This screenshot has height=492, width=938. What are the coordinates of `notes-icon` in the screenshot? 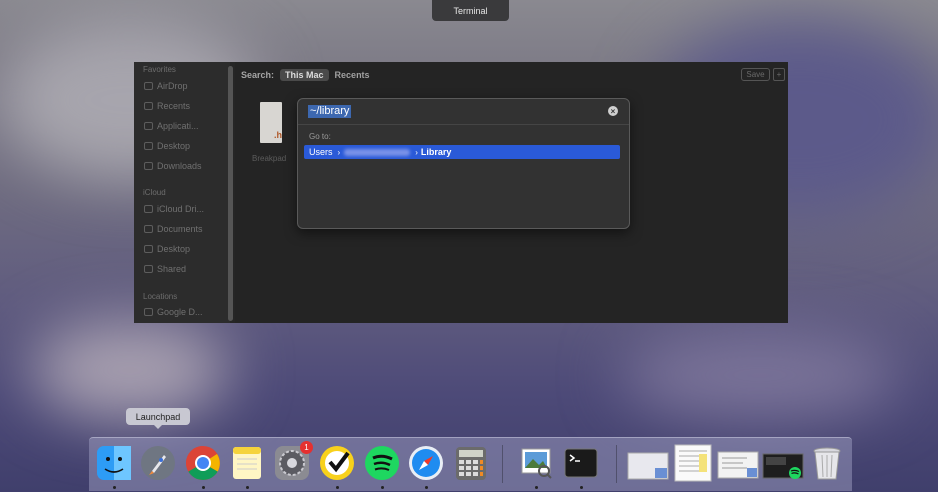 It's located at (247, 463).